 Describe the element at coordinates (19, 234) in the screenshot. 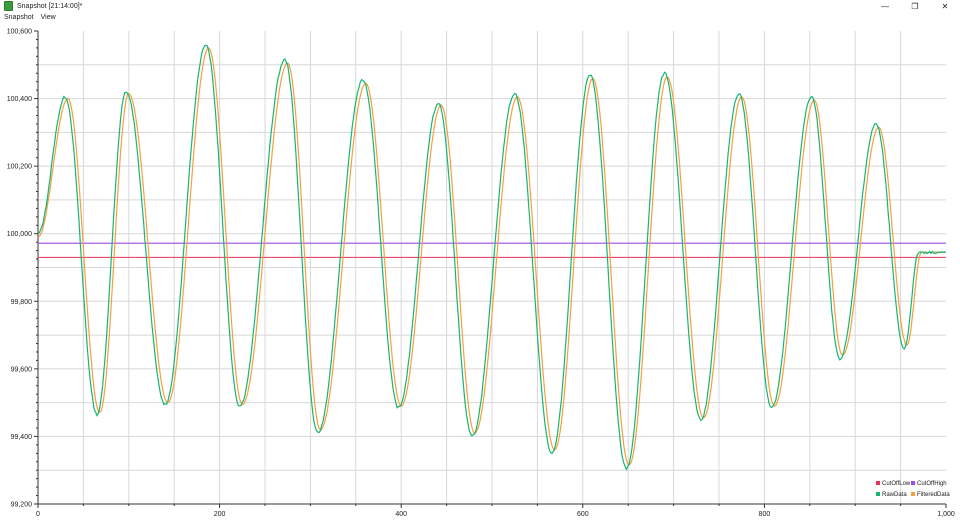

I see `y-tick-label: 100,000` at that location.